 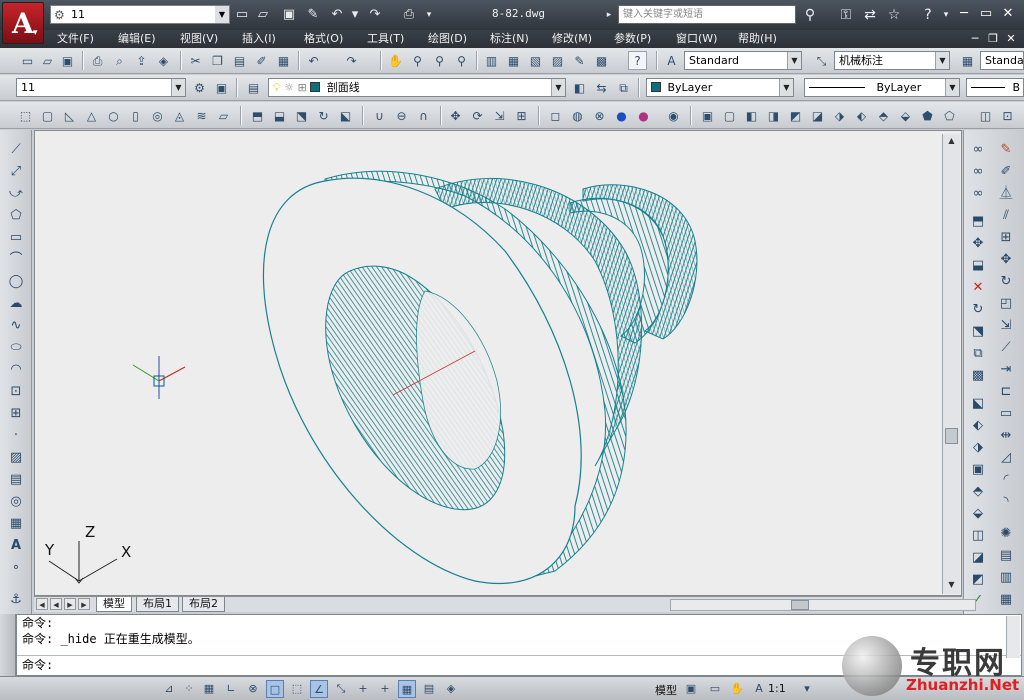 I want to click on close-button: ✕, so click(x=1008, y=14).